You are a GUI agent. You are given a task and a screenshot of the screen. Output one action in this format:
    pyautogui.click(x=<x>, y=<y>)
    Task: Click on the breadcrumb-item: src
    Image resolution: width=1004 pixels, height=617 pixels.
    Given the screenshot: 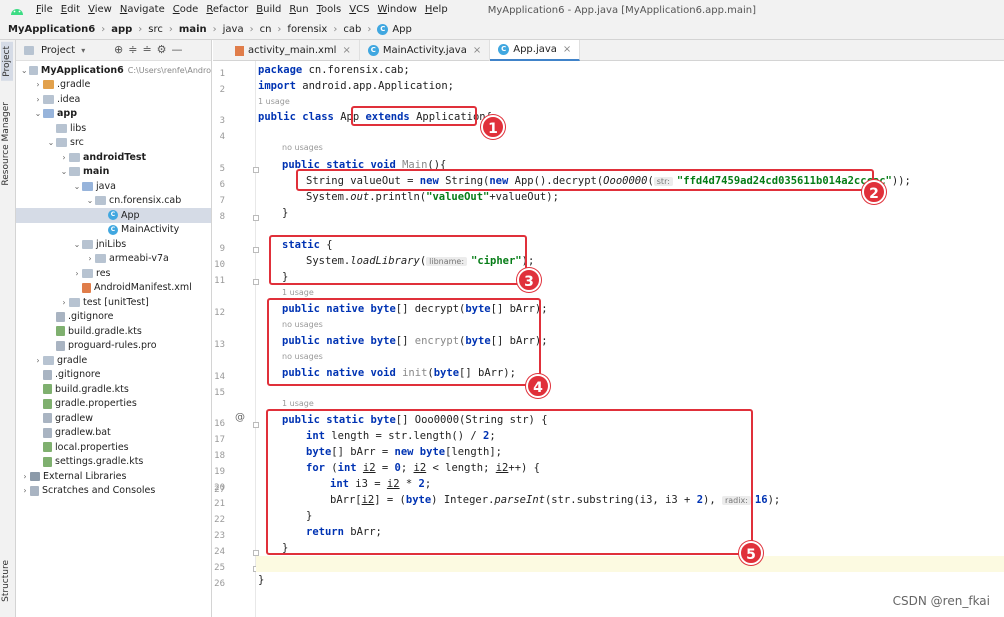 What is the action you would take?
    pyautogui.click(x=155, y=29)
    